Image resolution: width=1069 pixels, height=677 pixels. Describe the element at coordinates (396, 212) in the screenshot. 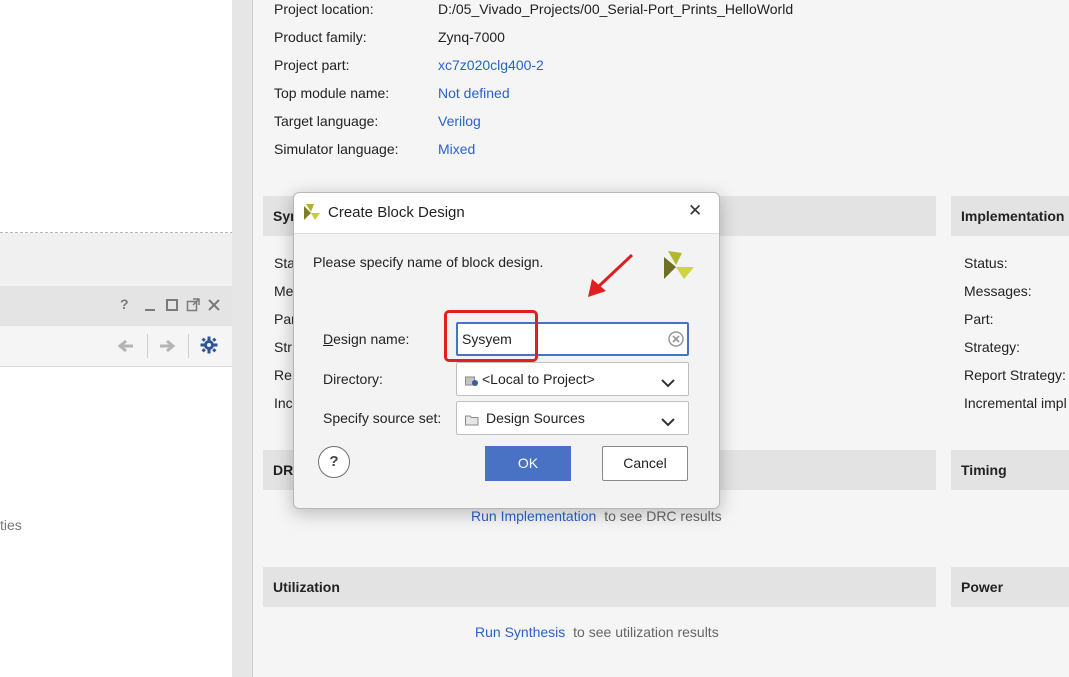

I see `dialog-title: Create Block Design` at that location.